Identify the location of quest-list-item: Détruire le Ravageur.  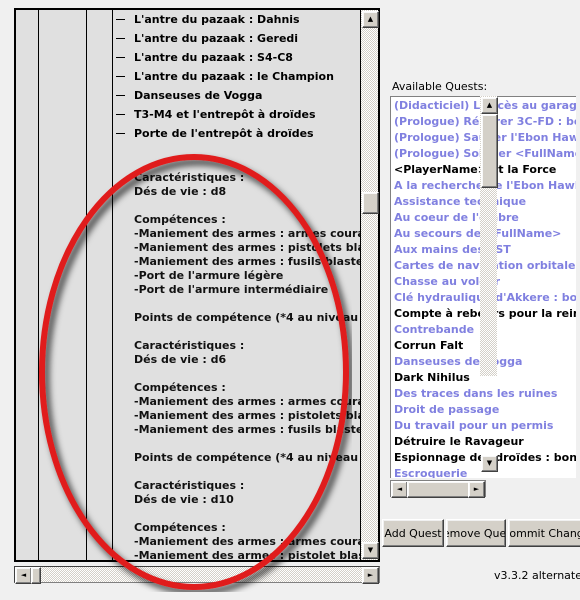
(483, 442).